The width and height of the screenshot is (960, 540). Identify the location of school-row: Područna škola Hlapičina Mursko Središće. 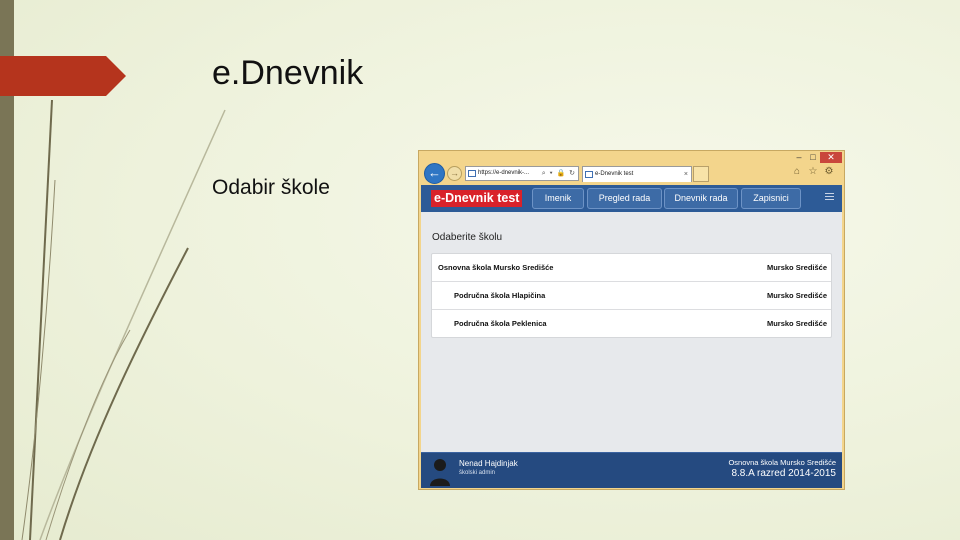
(631, 296).